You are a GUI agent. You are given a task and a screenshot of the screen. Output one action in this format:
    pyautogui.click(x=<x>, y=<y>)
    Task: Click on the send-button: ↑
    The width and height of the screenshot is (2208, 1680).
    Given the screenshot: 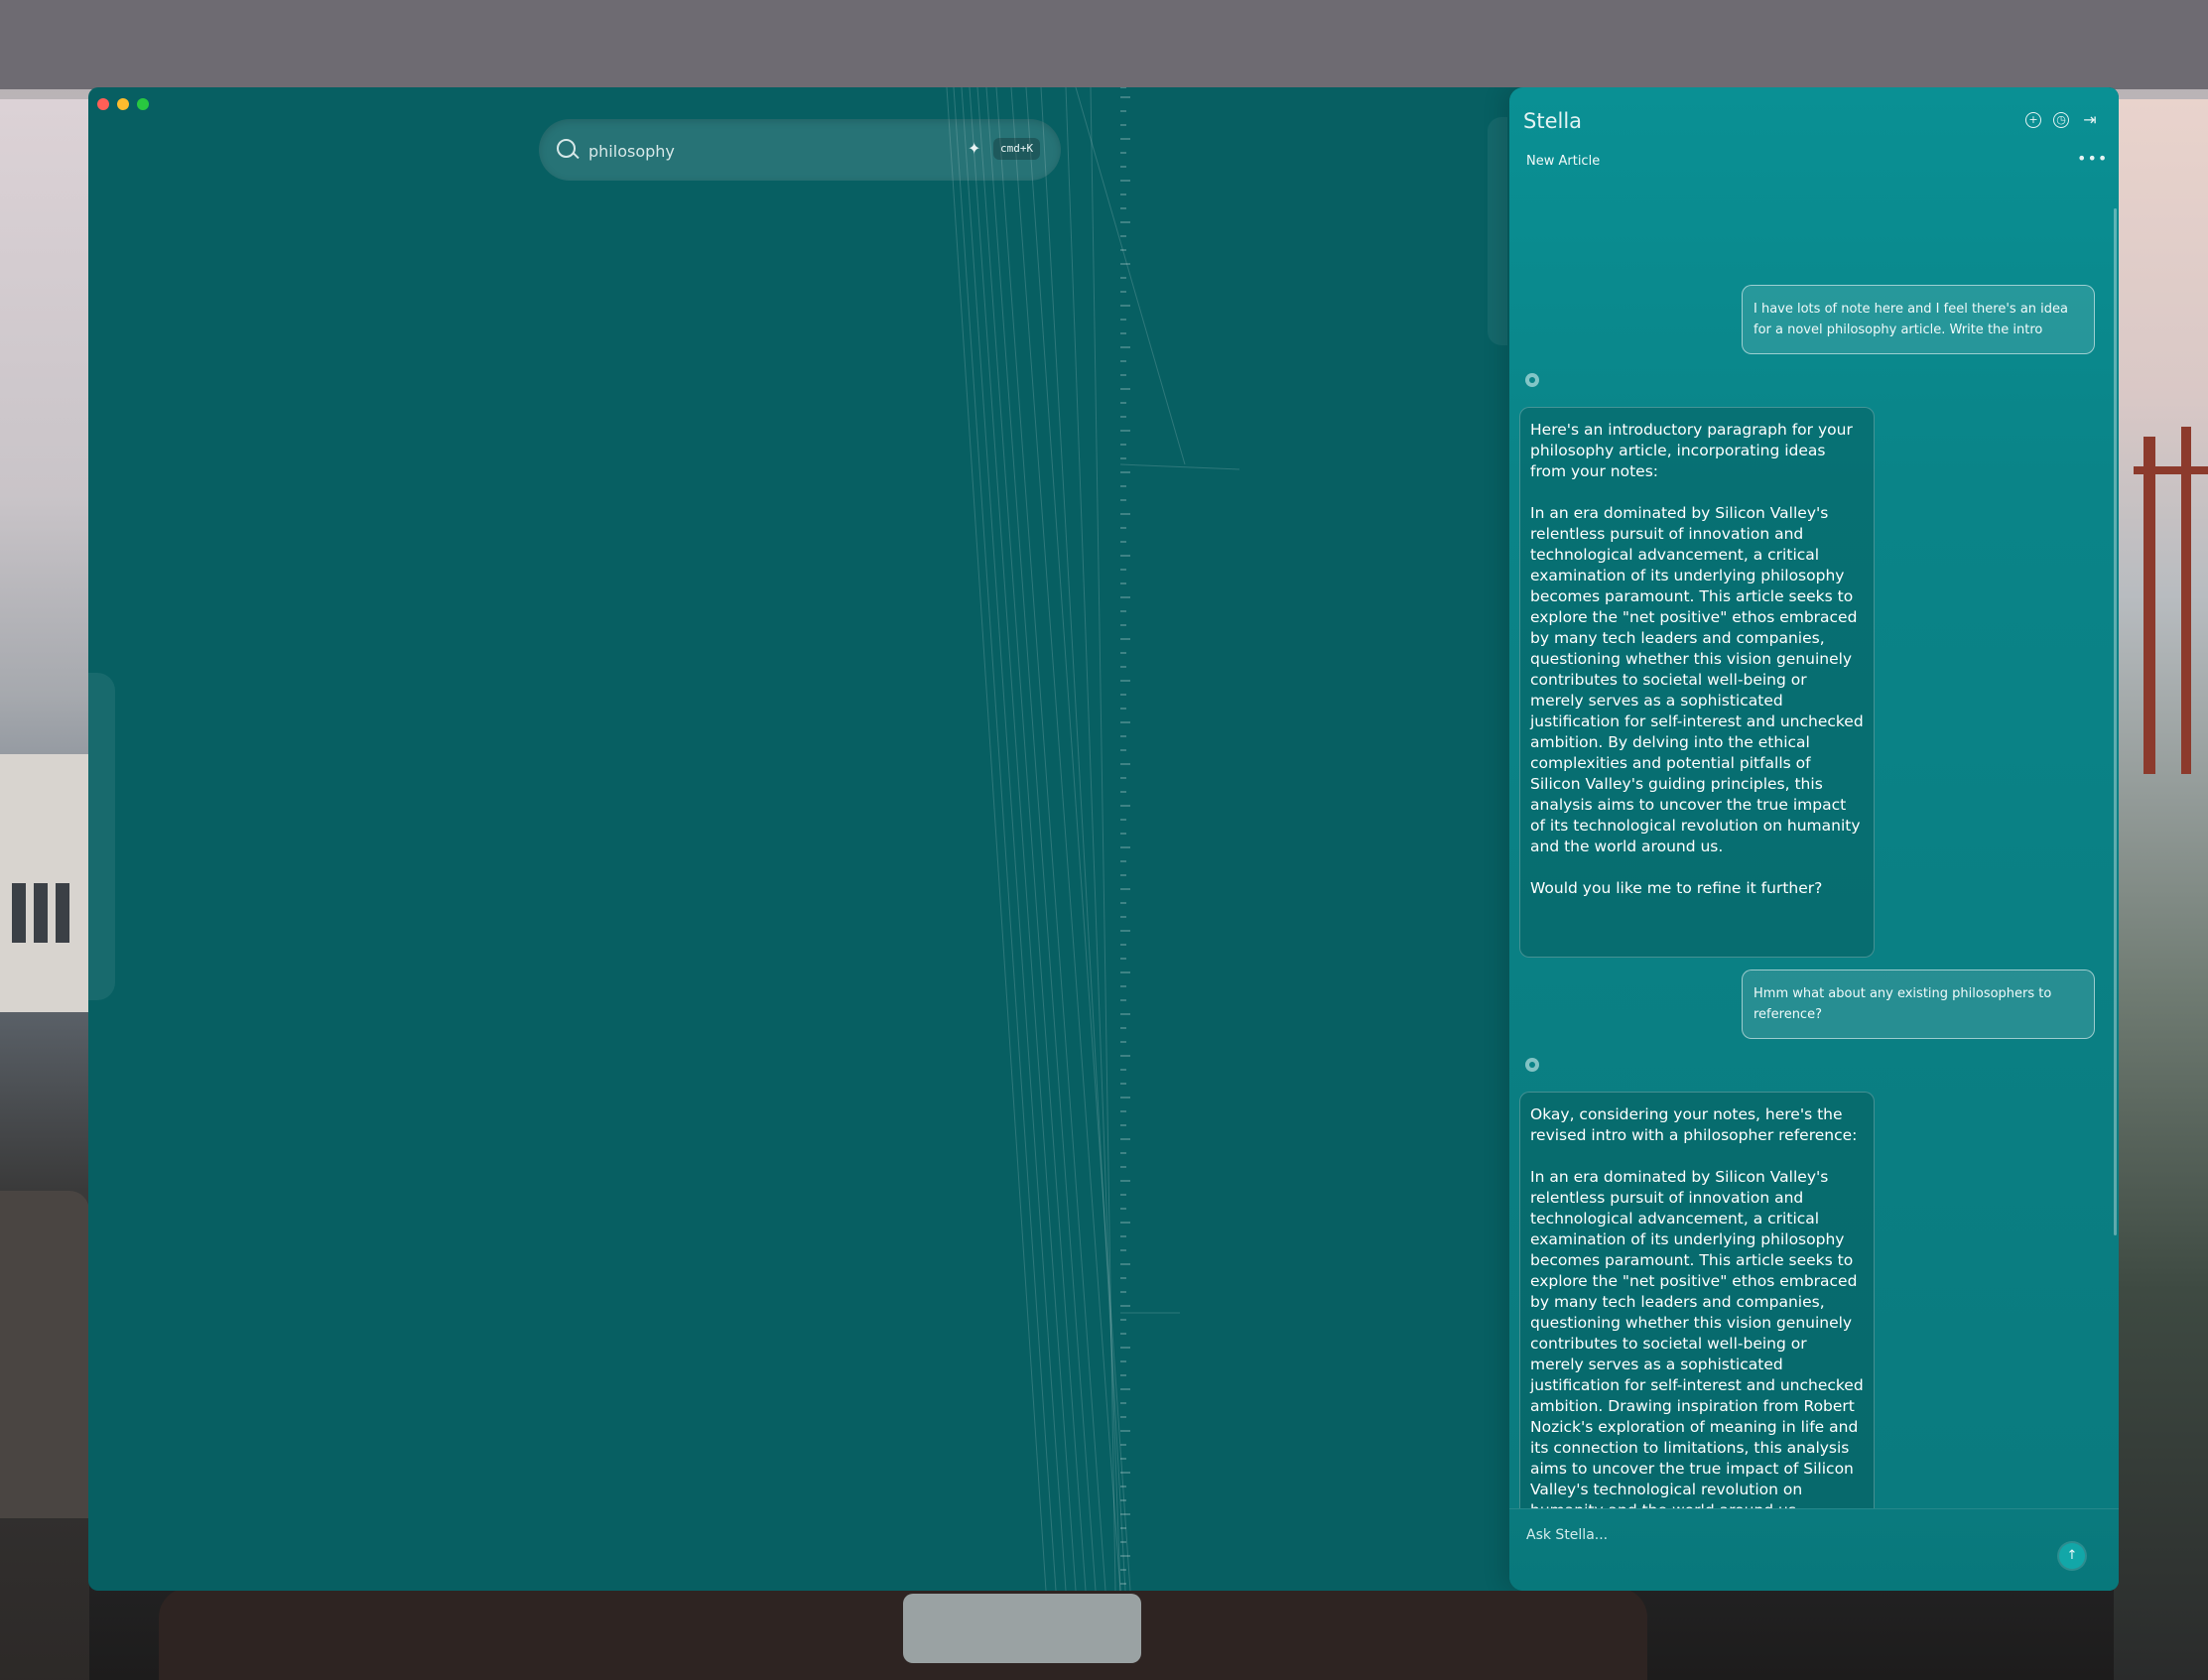 What is the action you would take?
    pyautogui.click(x=2072, y=1556)
    